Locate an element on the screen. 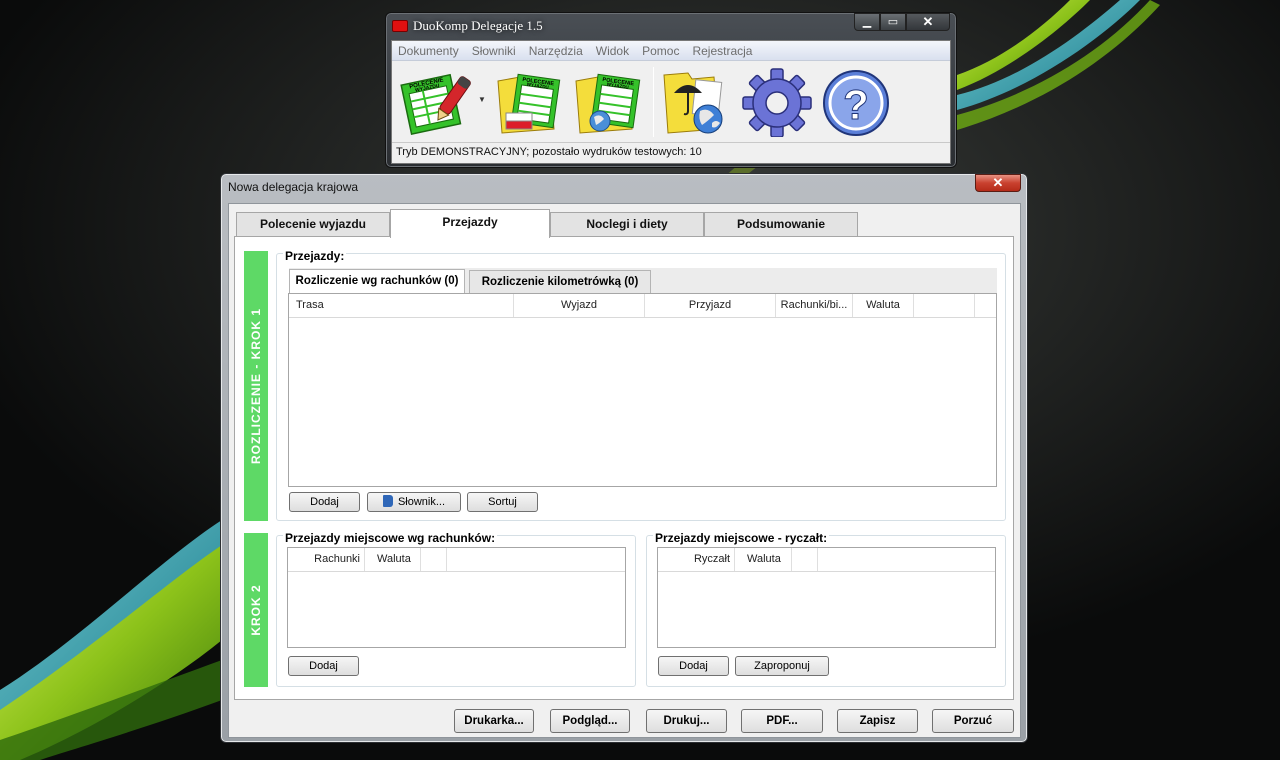 Image resolution: width=1280 pixels, height=760 pixels. book-icon is located at coordinates (387, 501).